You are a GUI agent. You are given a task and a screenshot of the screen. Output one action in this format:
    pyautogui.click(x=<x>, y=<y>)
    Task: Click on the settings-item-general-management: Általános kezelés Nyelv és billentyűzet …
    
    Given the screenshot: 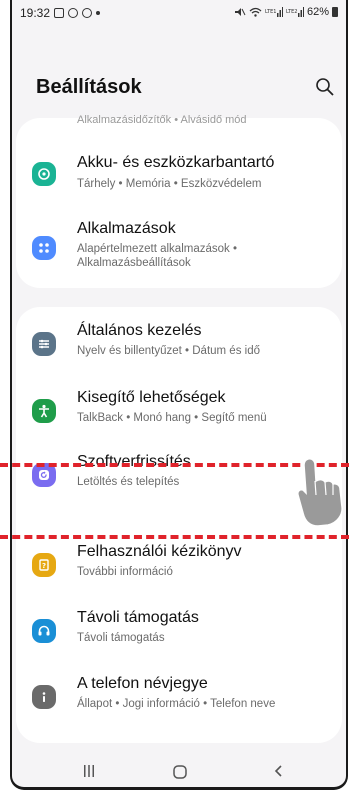 What is the action you would take?
    pyautogui.click(x=179, y=344)
    